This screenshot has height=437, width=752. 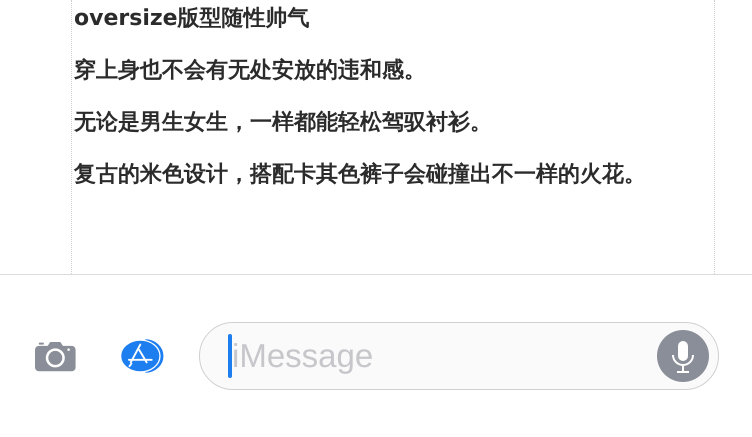 What do you see at coordinates (192, 19) in the screenshot?
I see `message-text: oversize版型随性帅气` at bounding box center [192, 19].